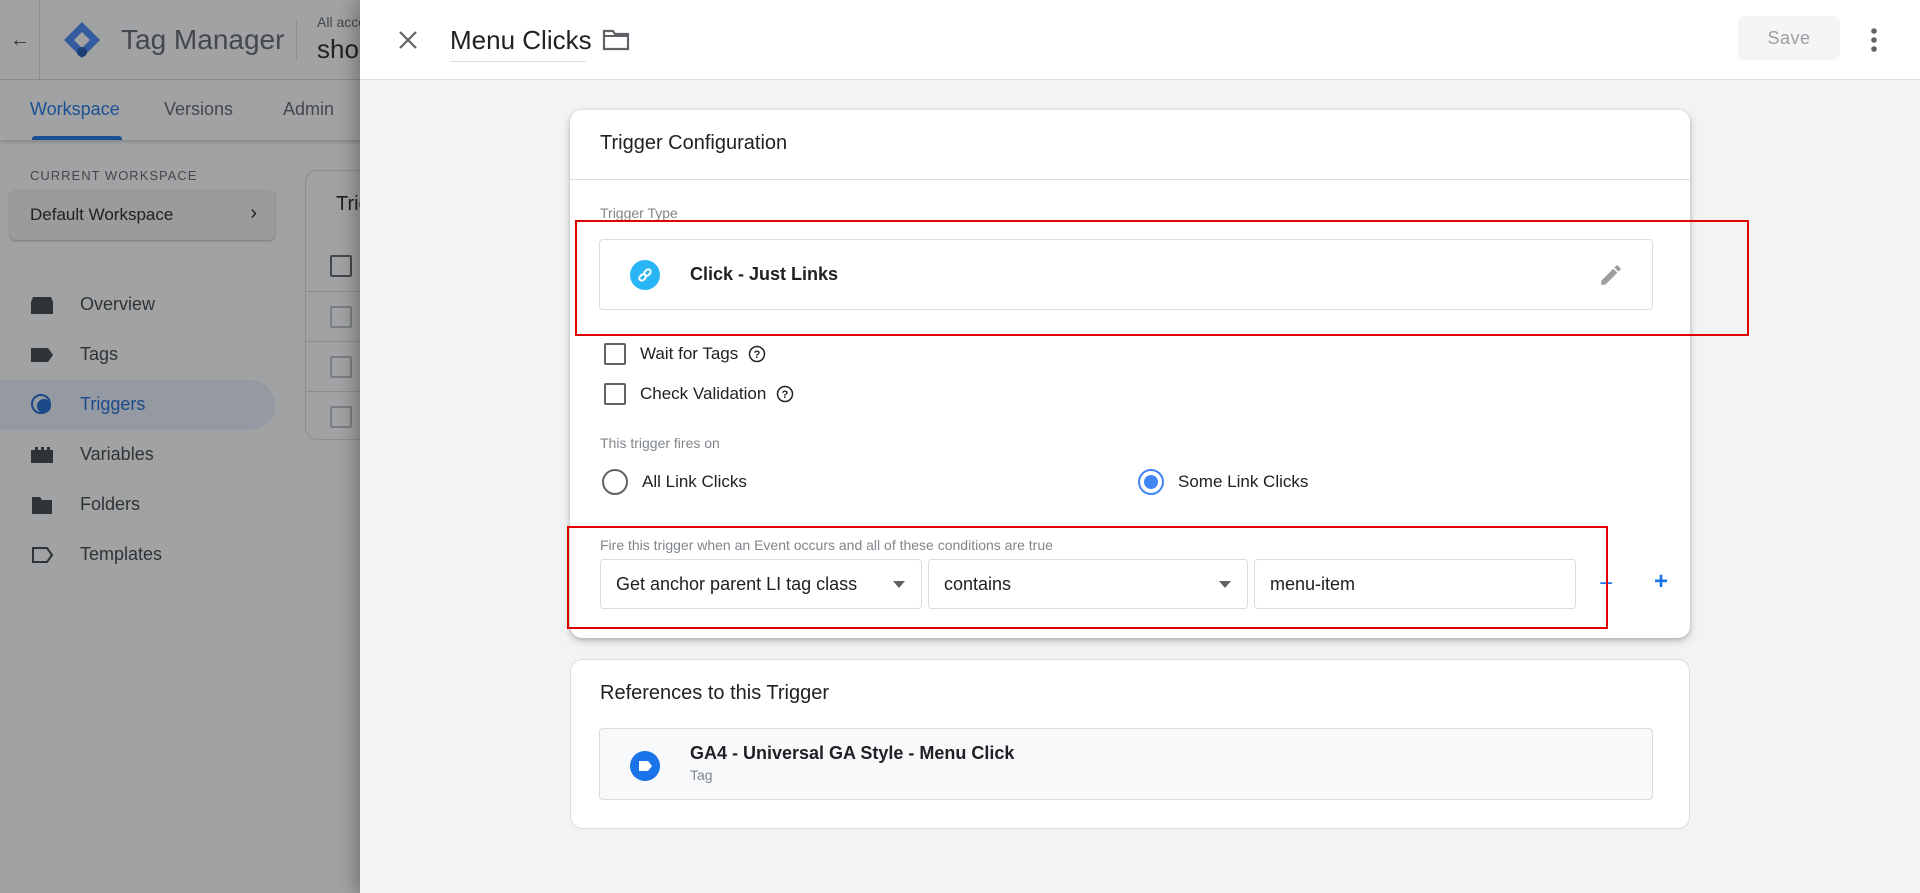  Describe the element at coordinates (1088, 584) in the screenshot. I see `condition-operator-select: contains` at that location.